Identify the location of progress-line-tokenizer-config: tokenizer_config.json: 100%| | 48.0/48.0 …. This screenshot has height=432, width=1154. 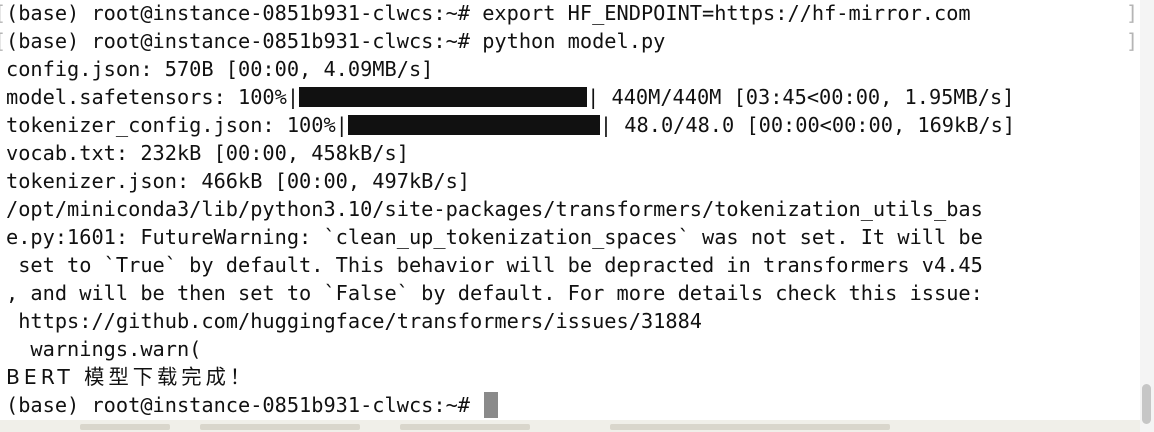
(510, 125).